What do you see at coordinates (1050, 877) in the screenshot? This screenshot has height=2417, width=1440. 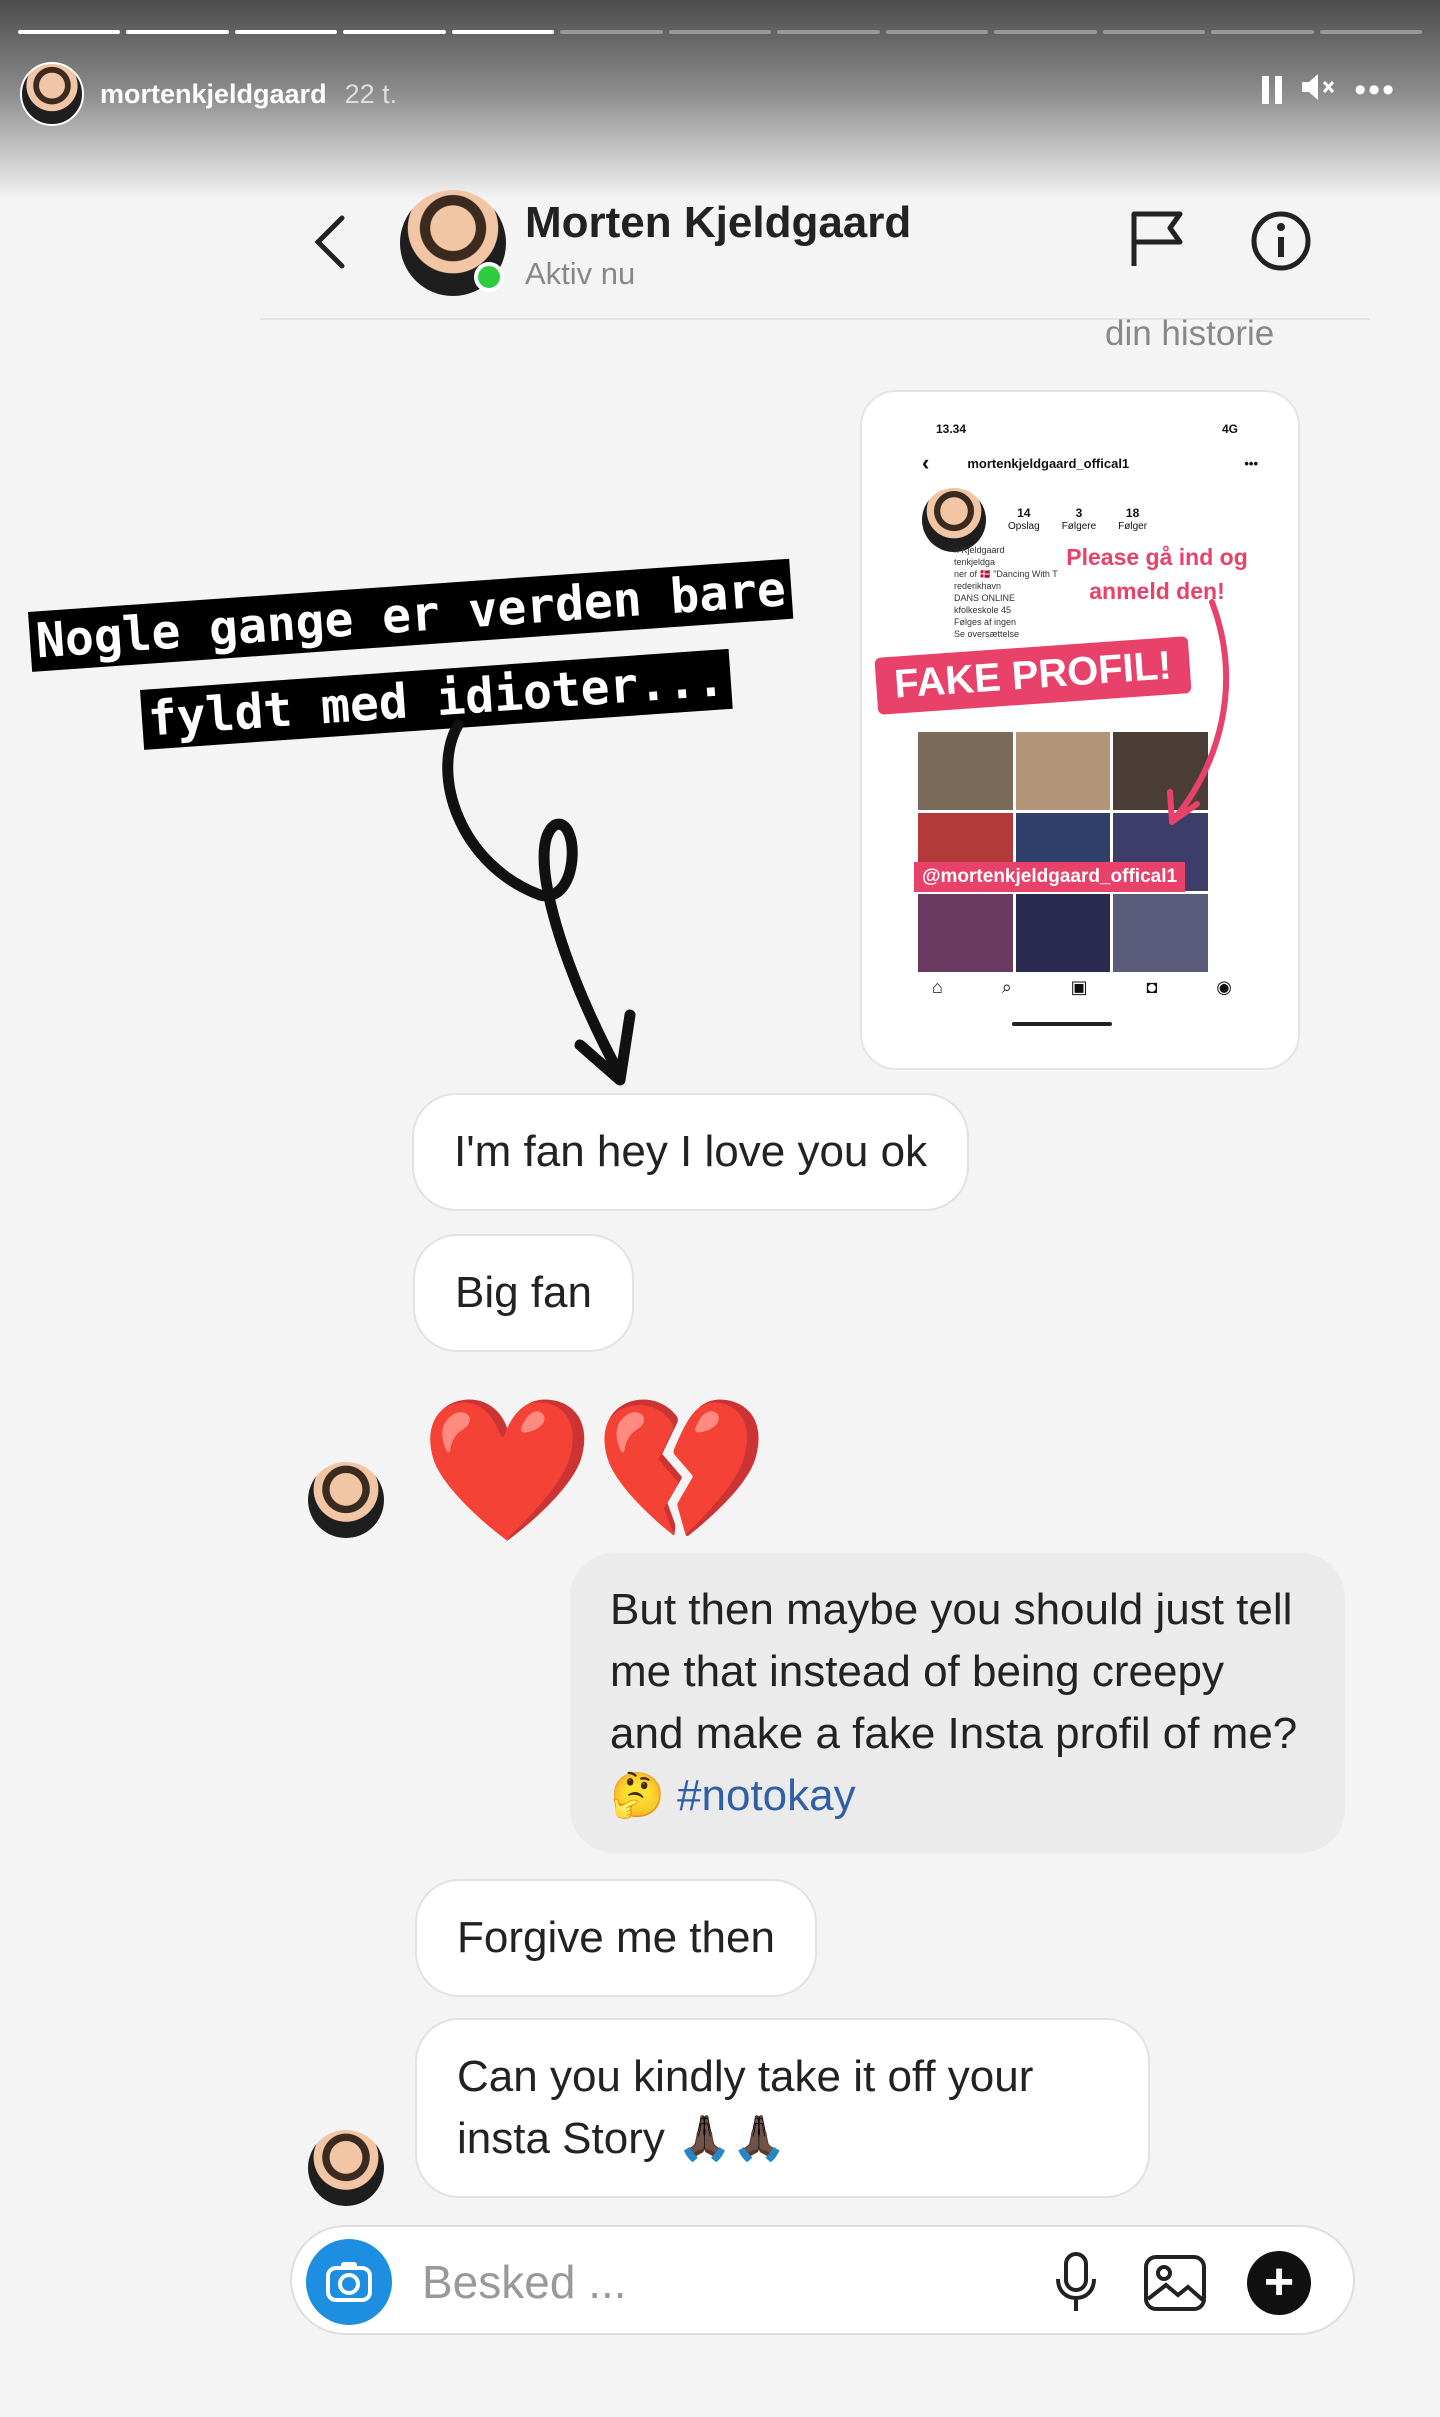 I see `fake-handle-tag: @mortenkjeldgaard_offical1` at bounding box center [1050, 877].